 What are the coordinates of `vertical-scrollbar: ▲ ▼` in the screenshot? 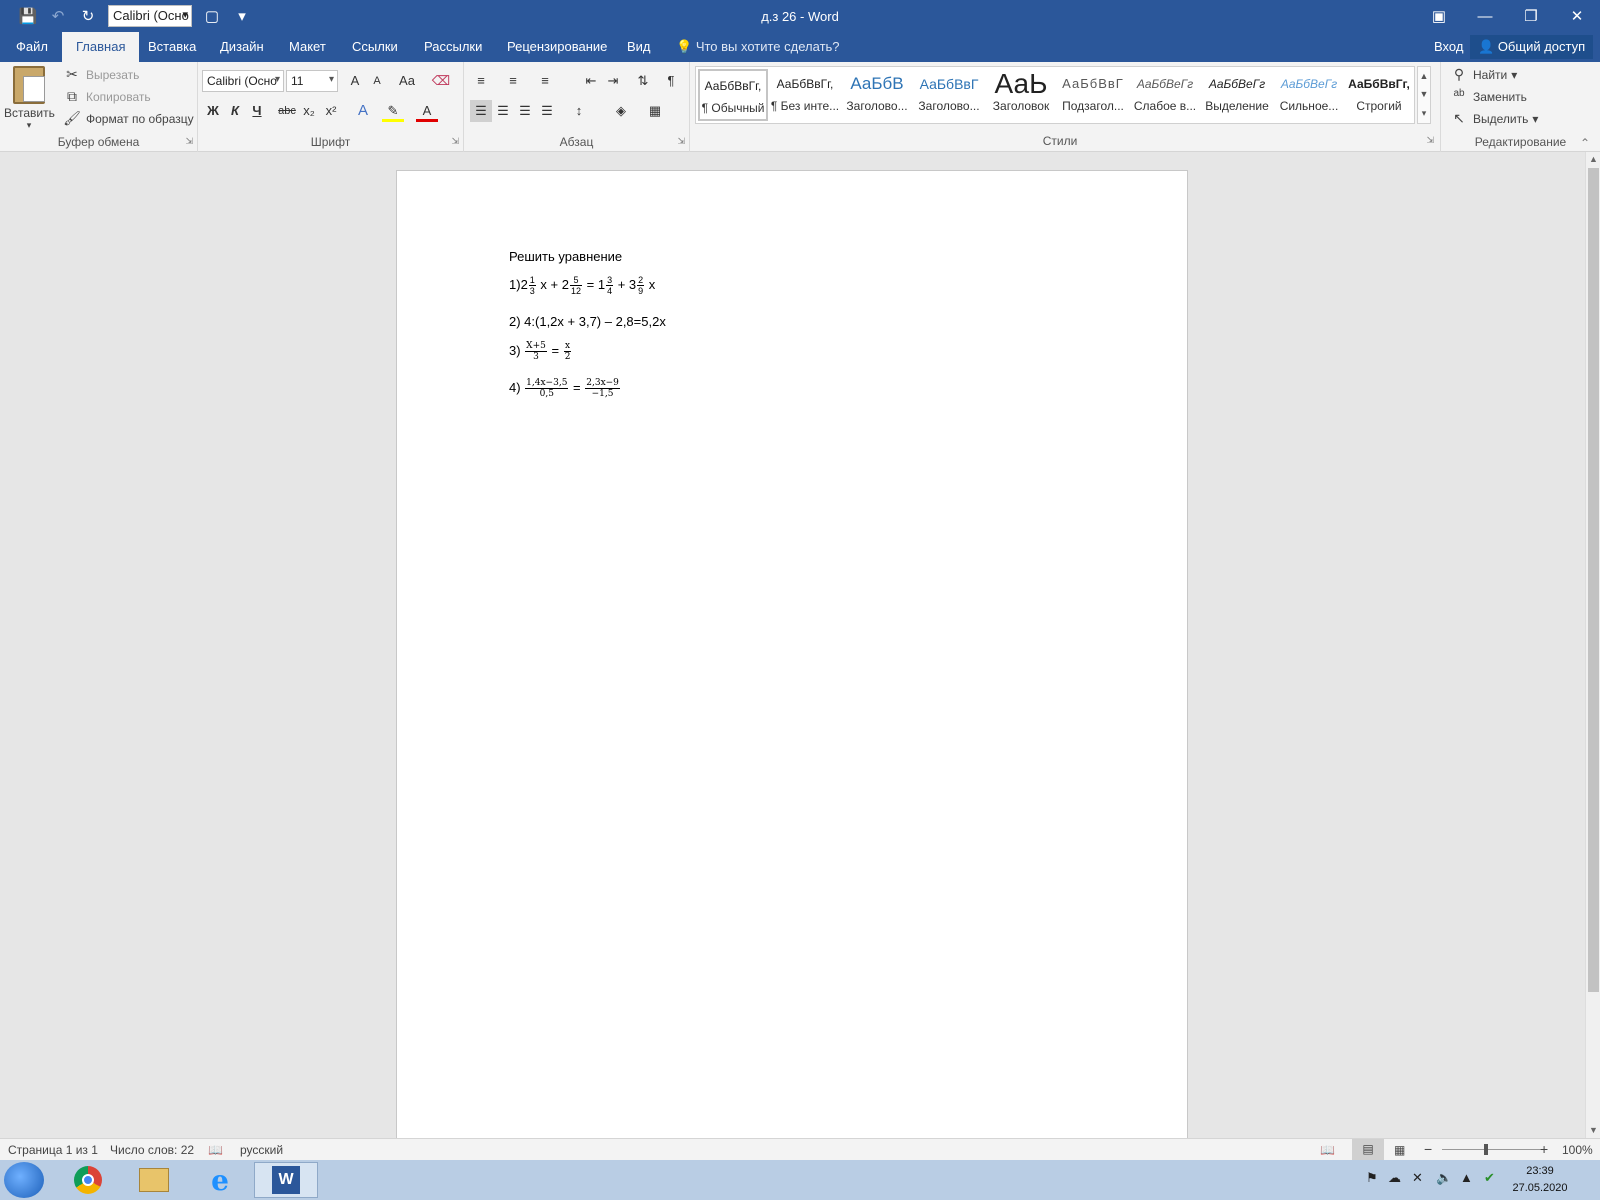 It's located at (1592, 645).